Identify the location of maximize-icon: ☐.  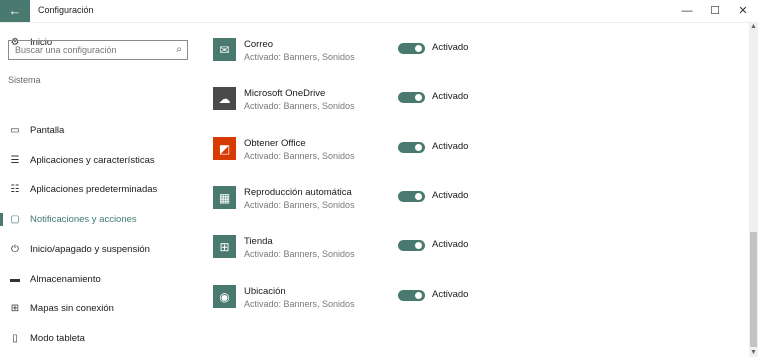
(715, 11).